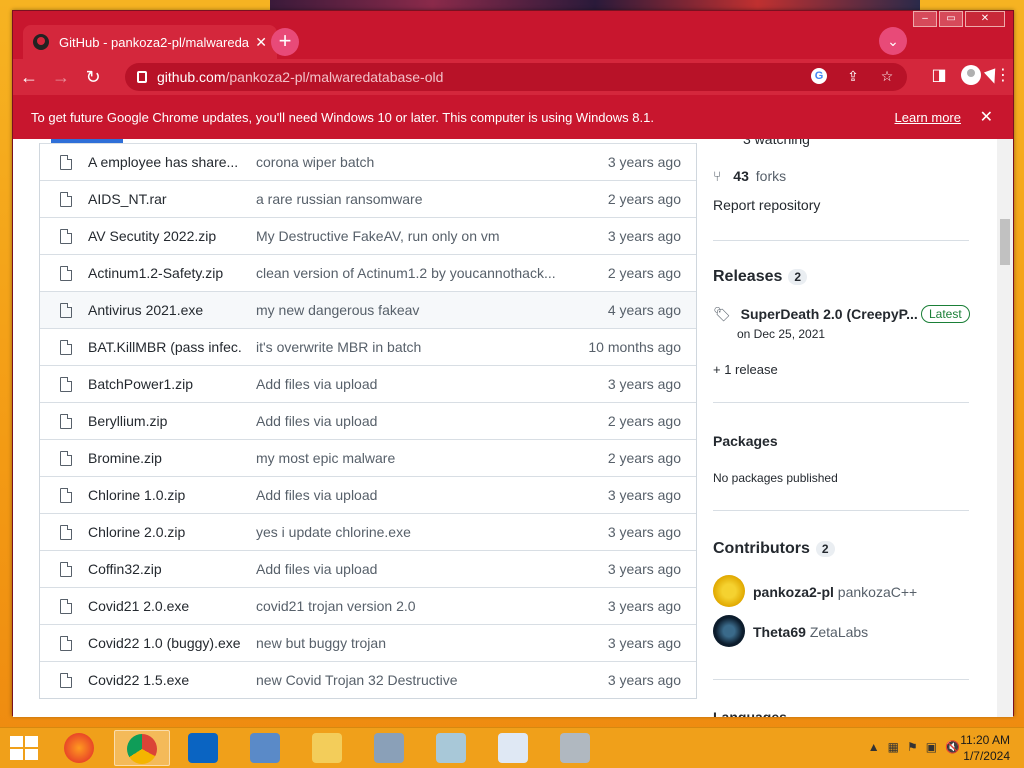 This screenshot has width=1024, height=768. Describe the element at coordinates (406, 680) in the screenshot. I see `commit-message: new Covid Trojan 32 Destructive` at that location.